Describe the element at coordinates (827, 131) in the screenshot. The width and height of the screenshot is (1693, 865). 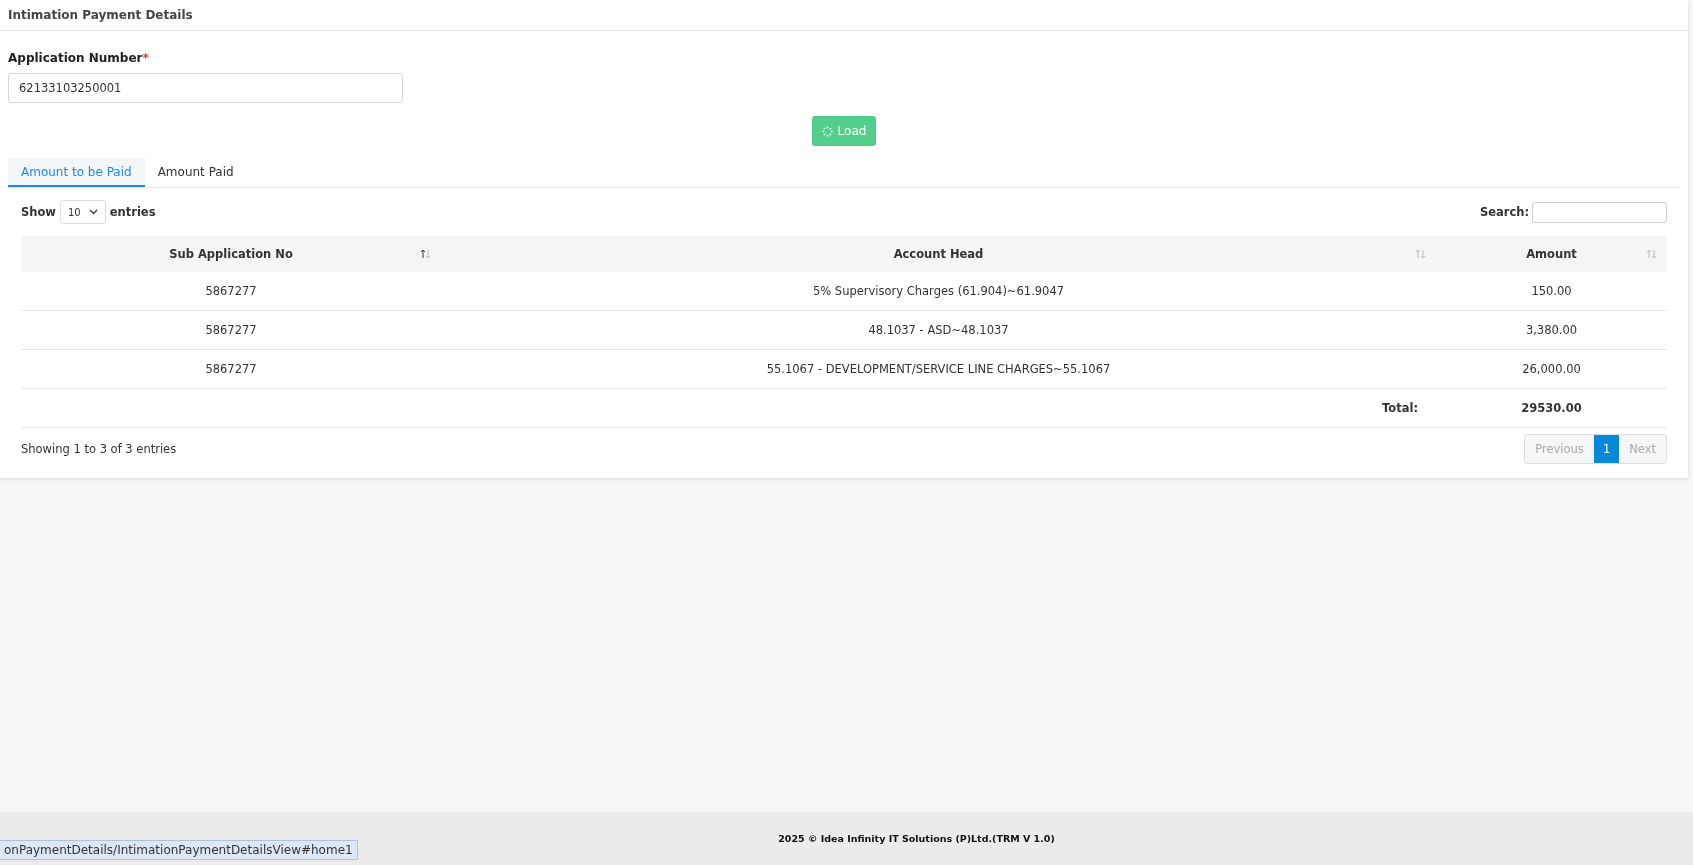
I see `spinner-icon` at that location.